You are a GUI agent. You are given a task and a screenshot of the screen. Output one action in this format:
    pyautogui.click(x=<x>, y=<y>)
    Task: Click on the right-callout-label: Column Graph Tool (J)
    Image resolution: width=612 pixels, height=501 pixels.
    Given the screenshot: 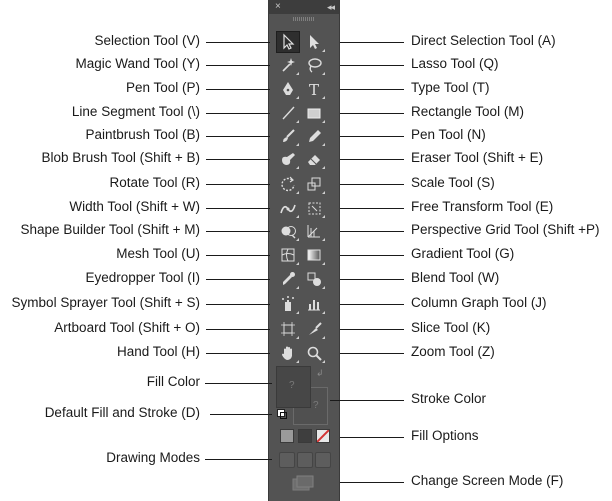 What is the action you would take?
    pyautogui.click(x=479, y=302)
    